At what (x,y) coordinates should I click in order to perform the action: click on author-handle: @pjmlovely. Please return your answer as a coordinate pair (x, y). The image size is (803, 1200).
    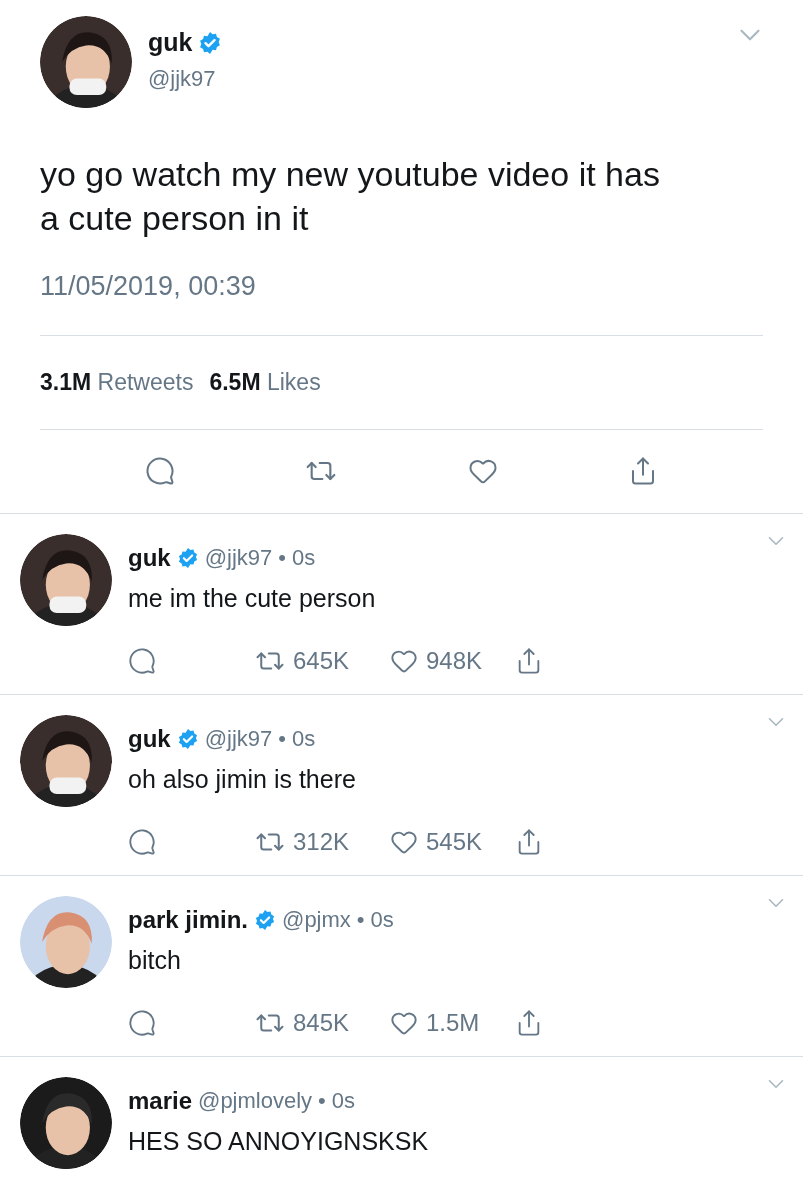
    Looking at the image, I should click on (255, 1101).